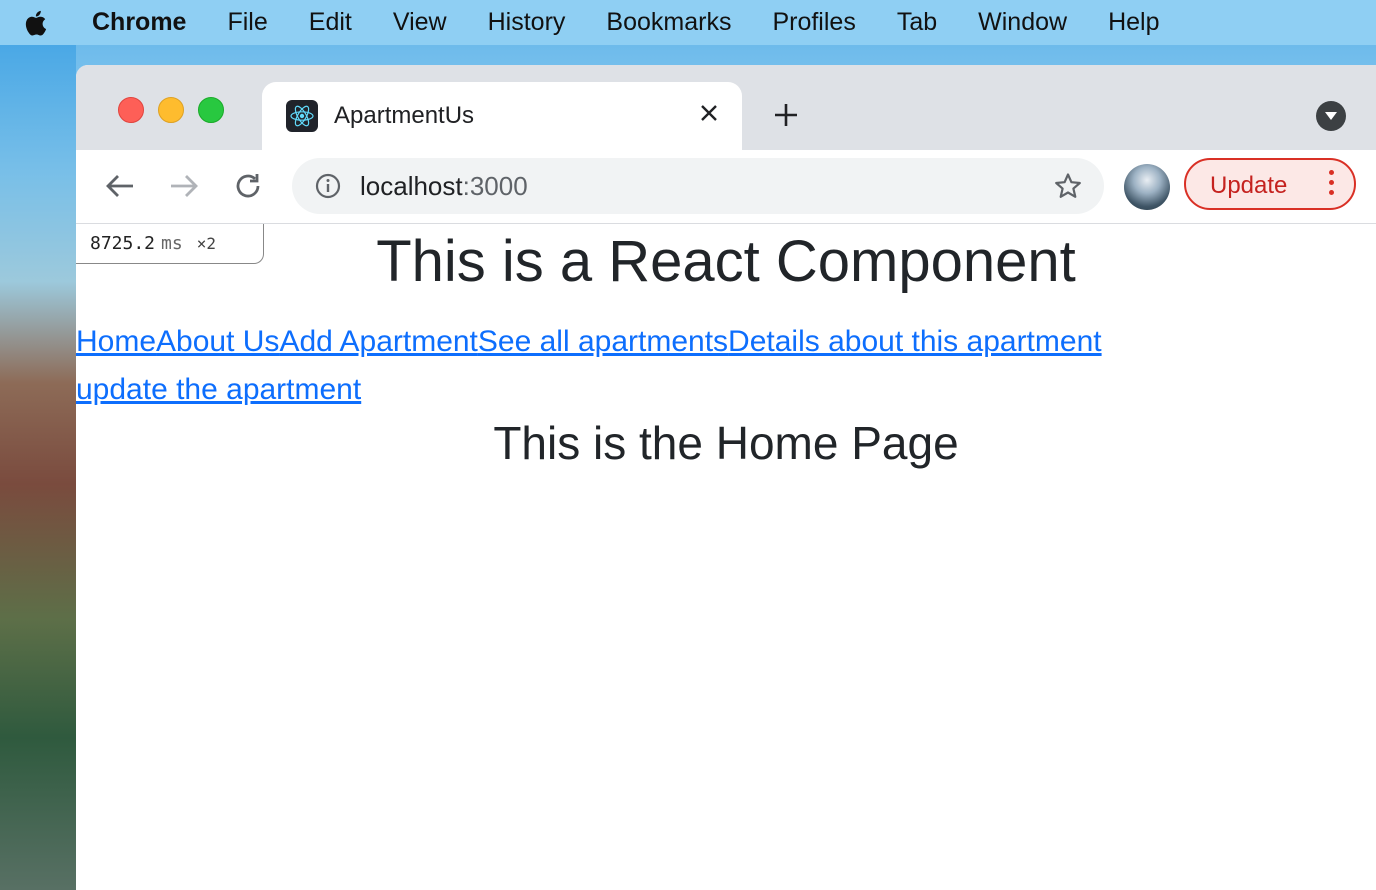 Image resolution: width=1376 pixels, height=890 pixels. Describe the element at coordinates (915, 341) in the screenshot. I see `nav-link-apartment-details: Details about this apartment` at that location.